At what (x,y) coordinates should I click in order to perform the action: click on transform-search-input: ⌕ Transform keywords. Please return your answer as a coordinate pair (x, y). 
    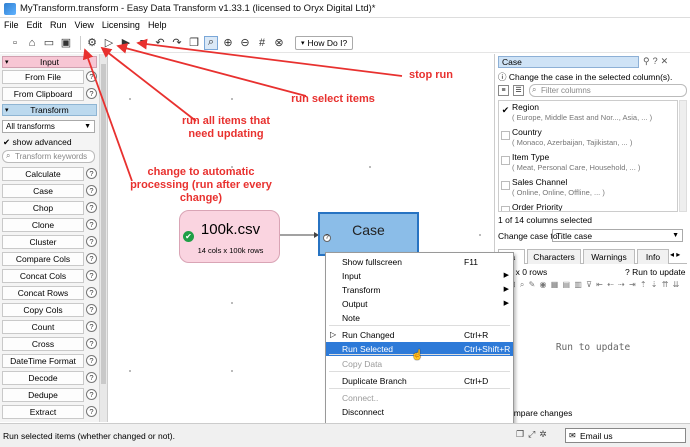
    Looking at the image, I should click on (48, 156).